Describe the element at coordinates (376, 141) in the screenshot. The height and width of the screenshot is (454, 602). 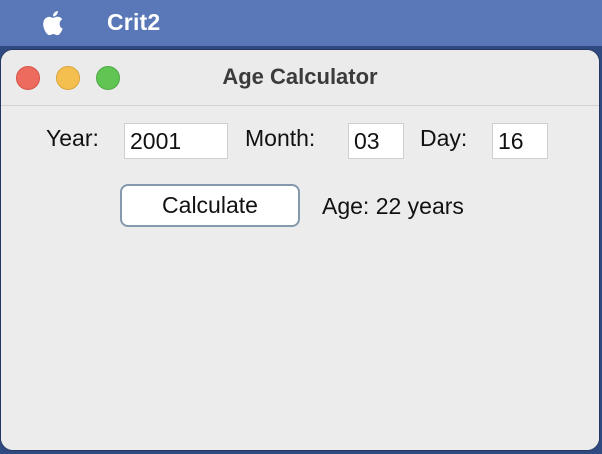
I see `month-input` at that location.